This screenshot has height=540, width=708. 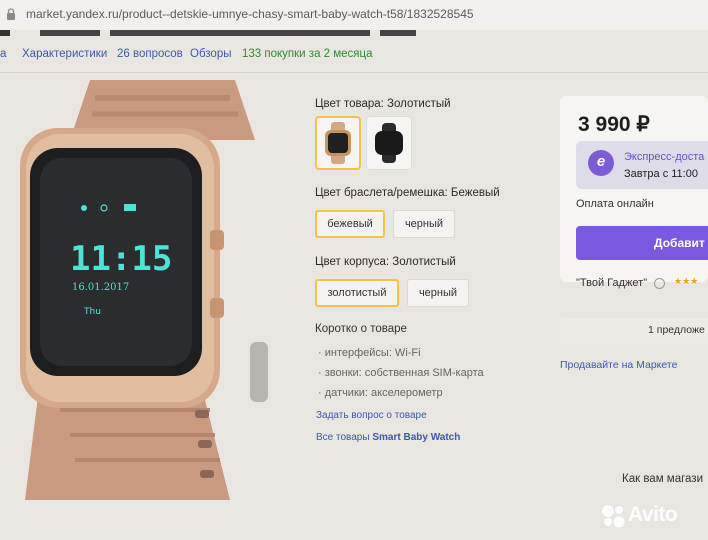 What do you see at coordinates (663, 479) in the screenshot?
I see `shop-feedback-prompt: Как вам магази` at bounding box center [663, 479].